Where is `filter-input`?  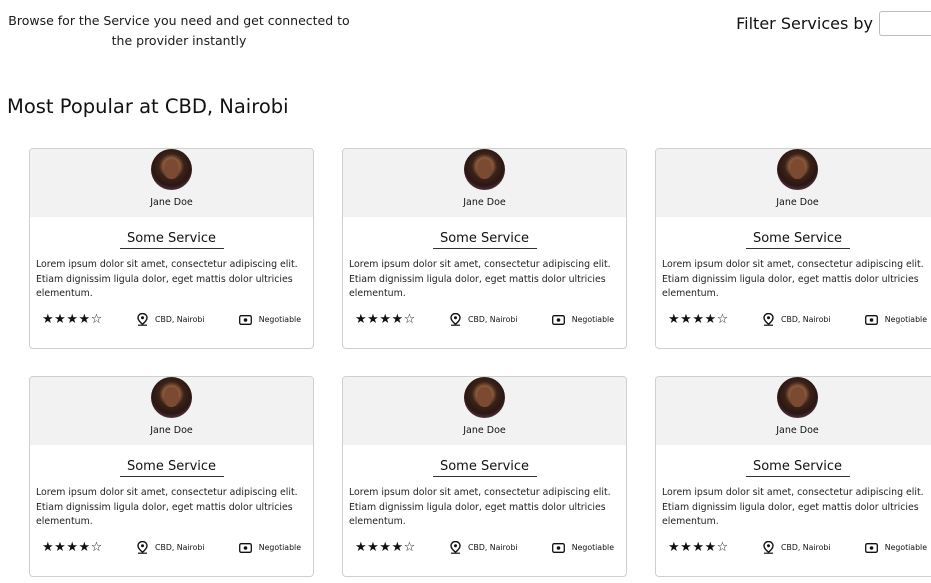 filter-input is located at coordinates (905, 23).